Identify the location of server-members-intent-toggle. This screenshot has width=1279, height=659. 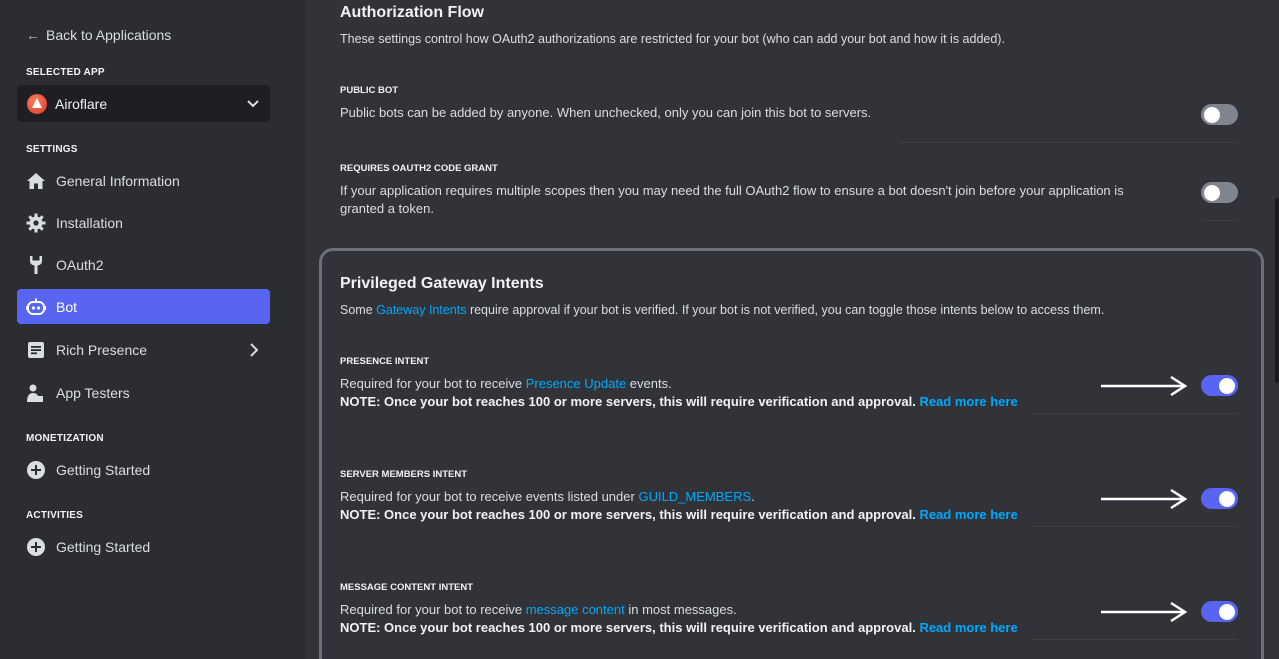
(1219, 498).